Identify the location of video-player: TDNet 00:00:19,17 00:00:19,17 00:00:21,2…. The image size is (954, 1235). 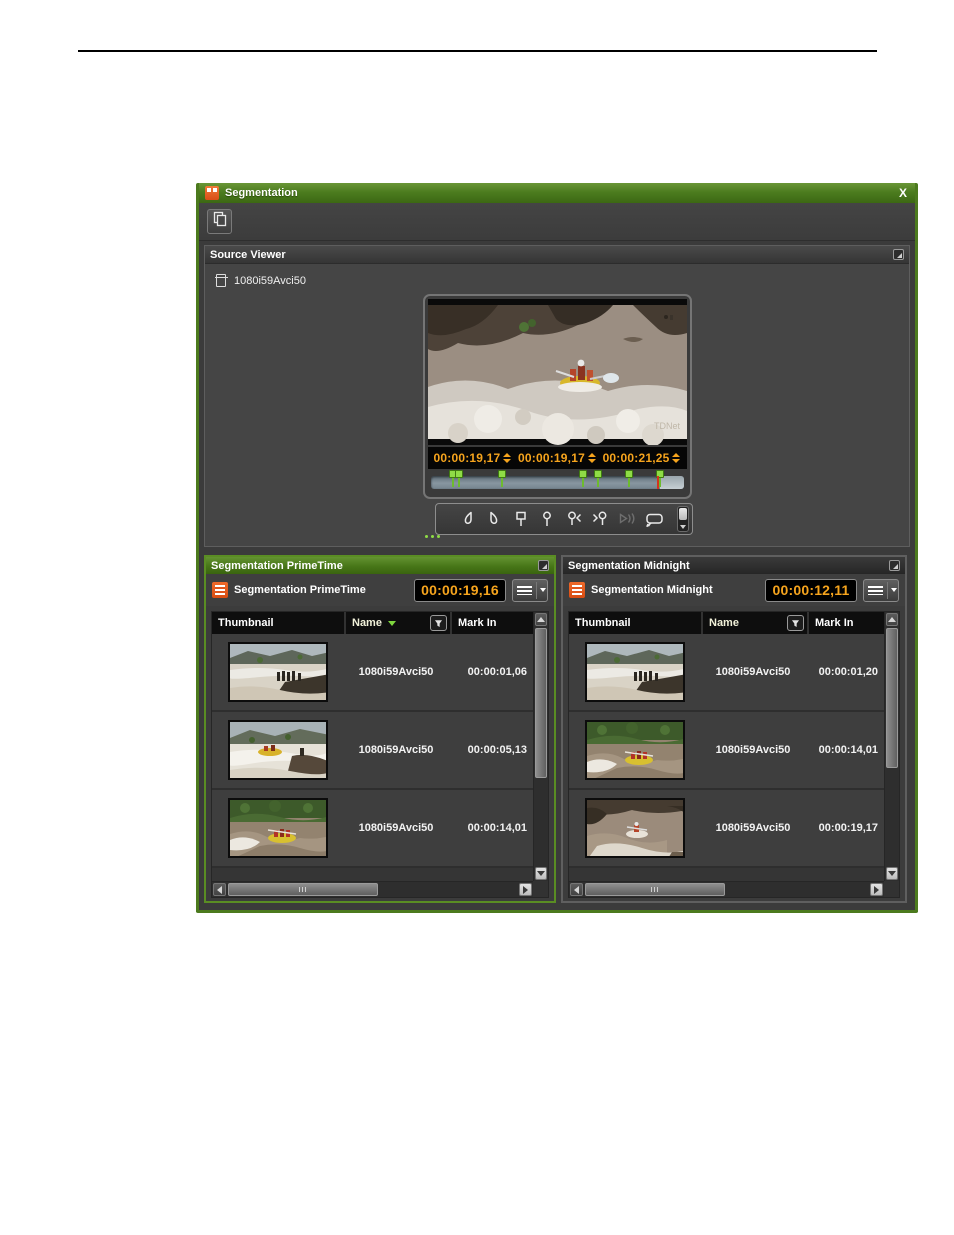
(557, 416).